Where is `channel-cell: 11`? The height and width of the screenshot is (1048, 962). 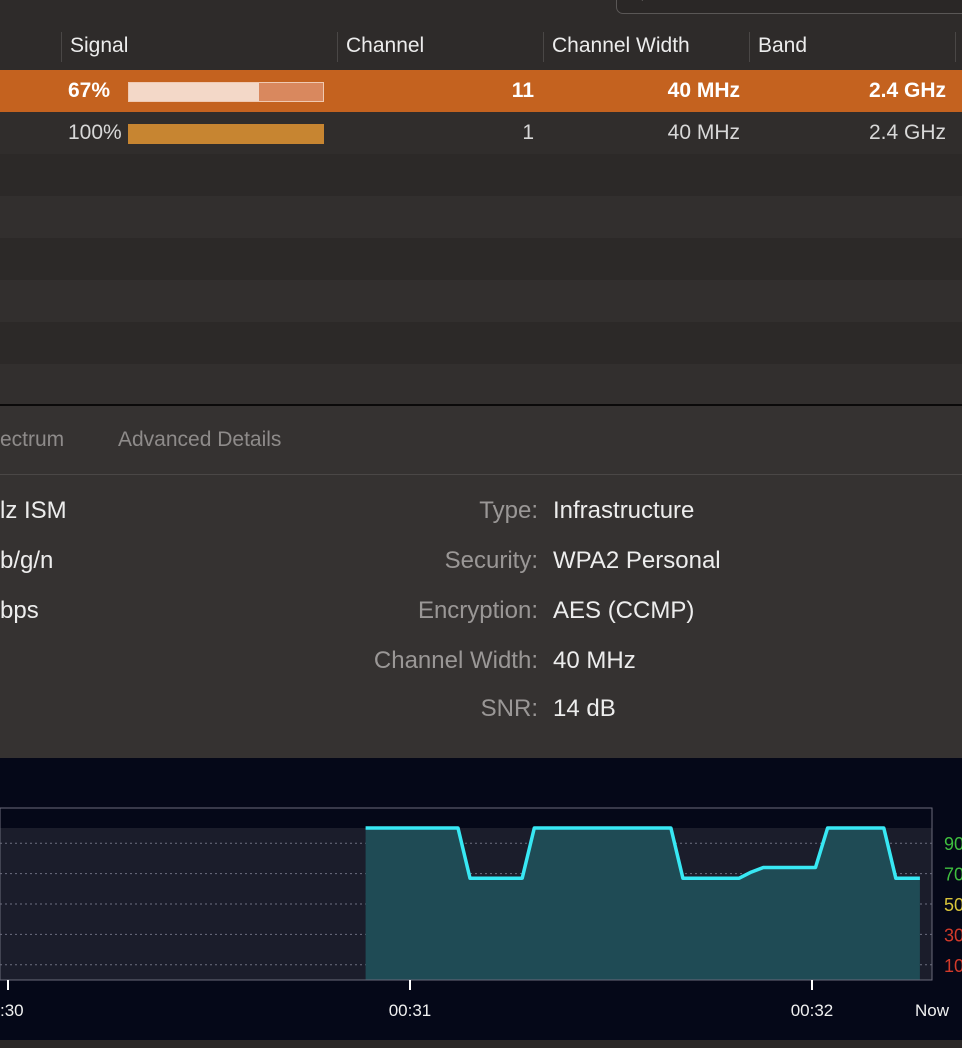 channel-cell: 11 is located at coordinates (522, 90).